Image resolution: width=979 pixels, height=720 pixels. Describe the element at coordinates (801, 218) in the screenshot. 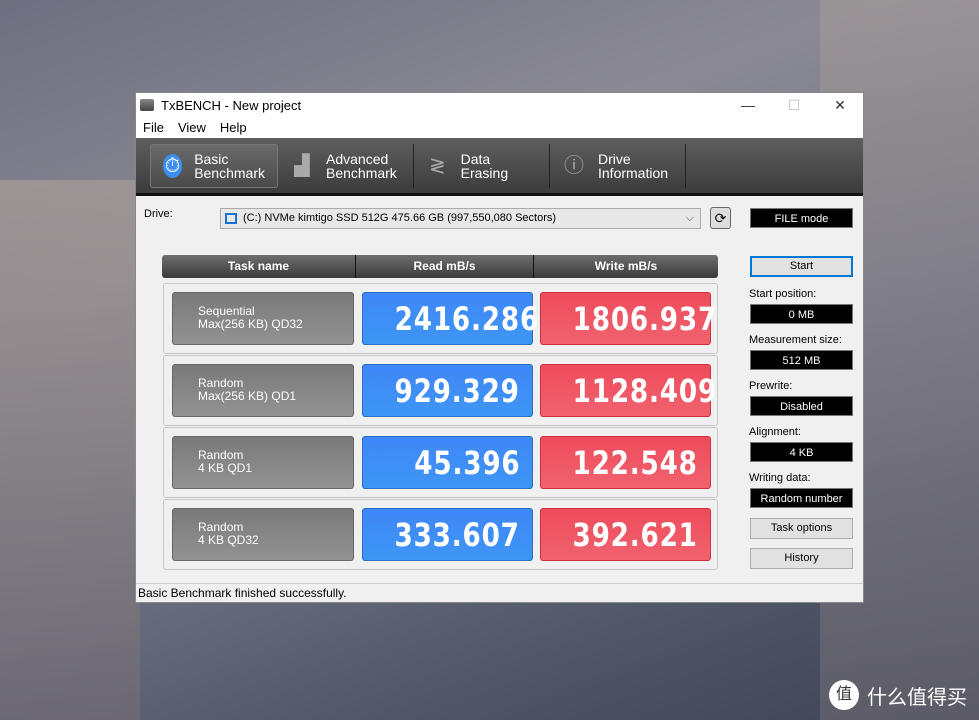

I see `mode-display: FILE mode` at that location.